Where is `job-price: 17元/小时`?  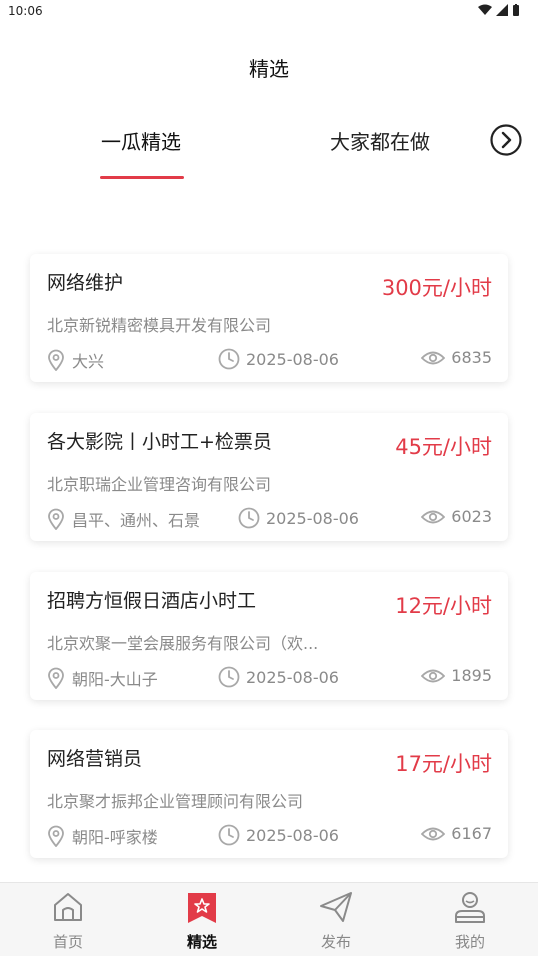 job-price: 17元/小时 is located at coordinates (443, 764).